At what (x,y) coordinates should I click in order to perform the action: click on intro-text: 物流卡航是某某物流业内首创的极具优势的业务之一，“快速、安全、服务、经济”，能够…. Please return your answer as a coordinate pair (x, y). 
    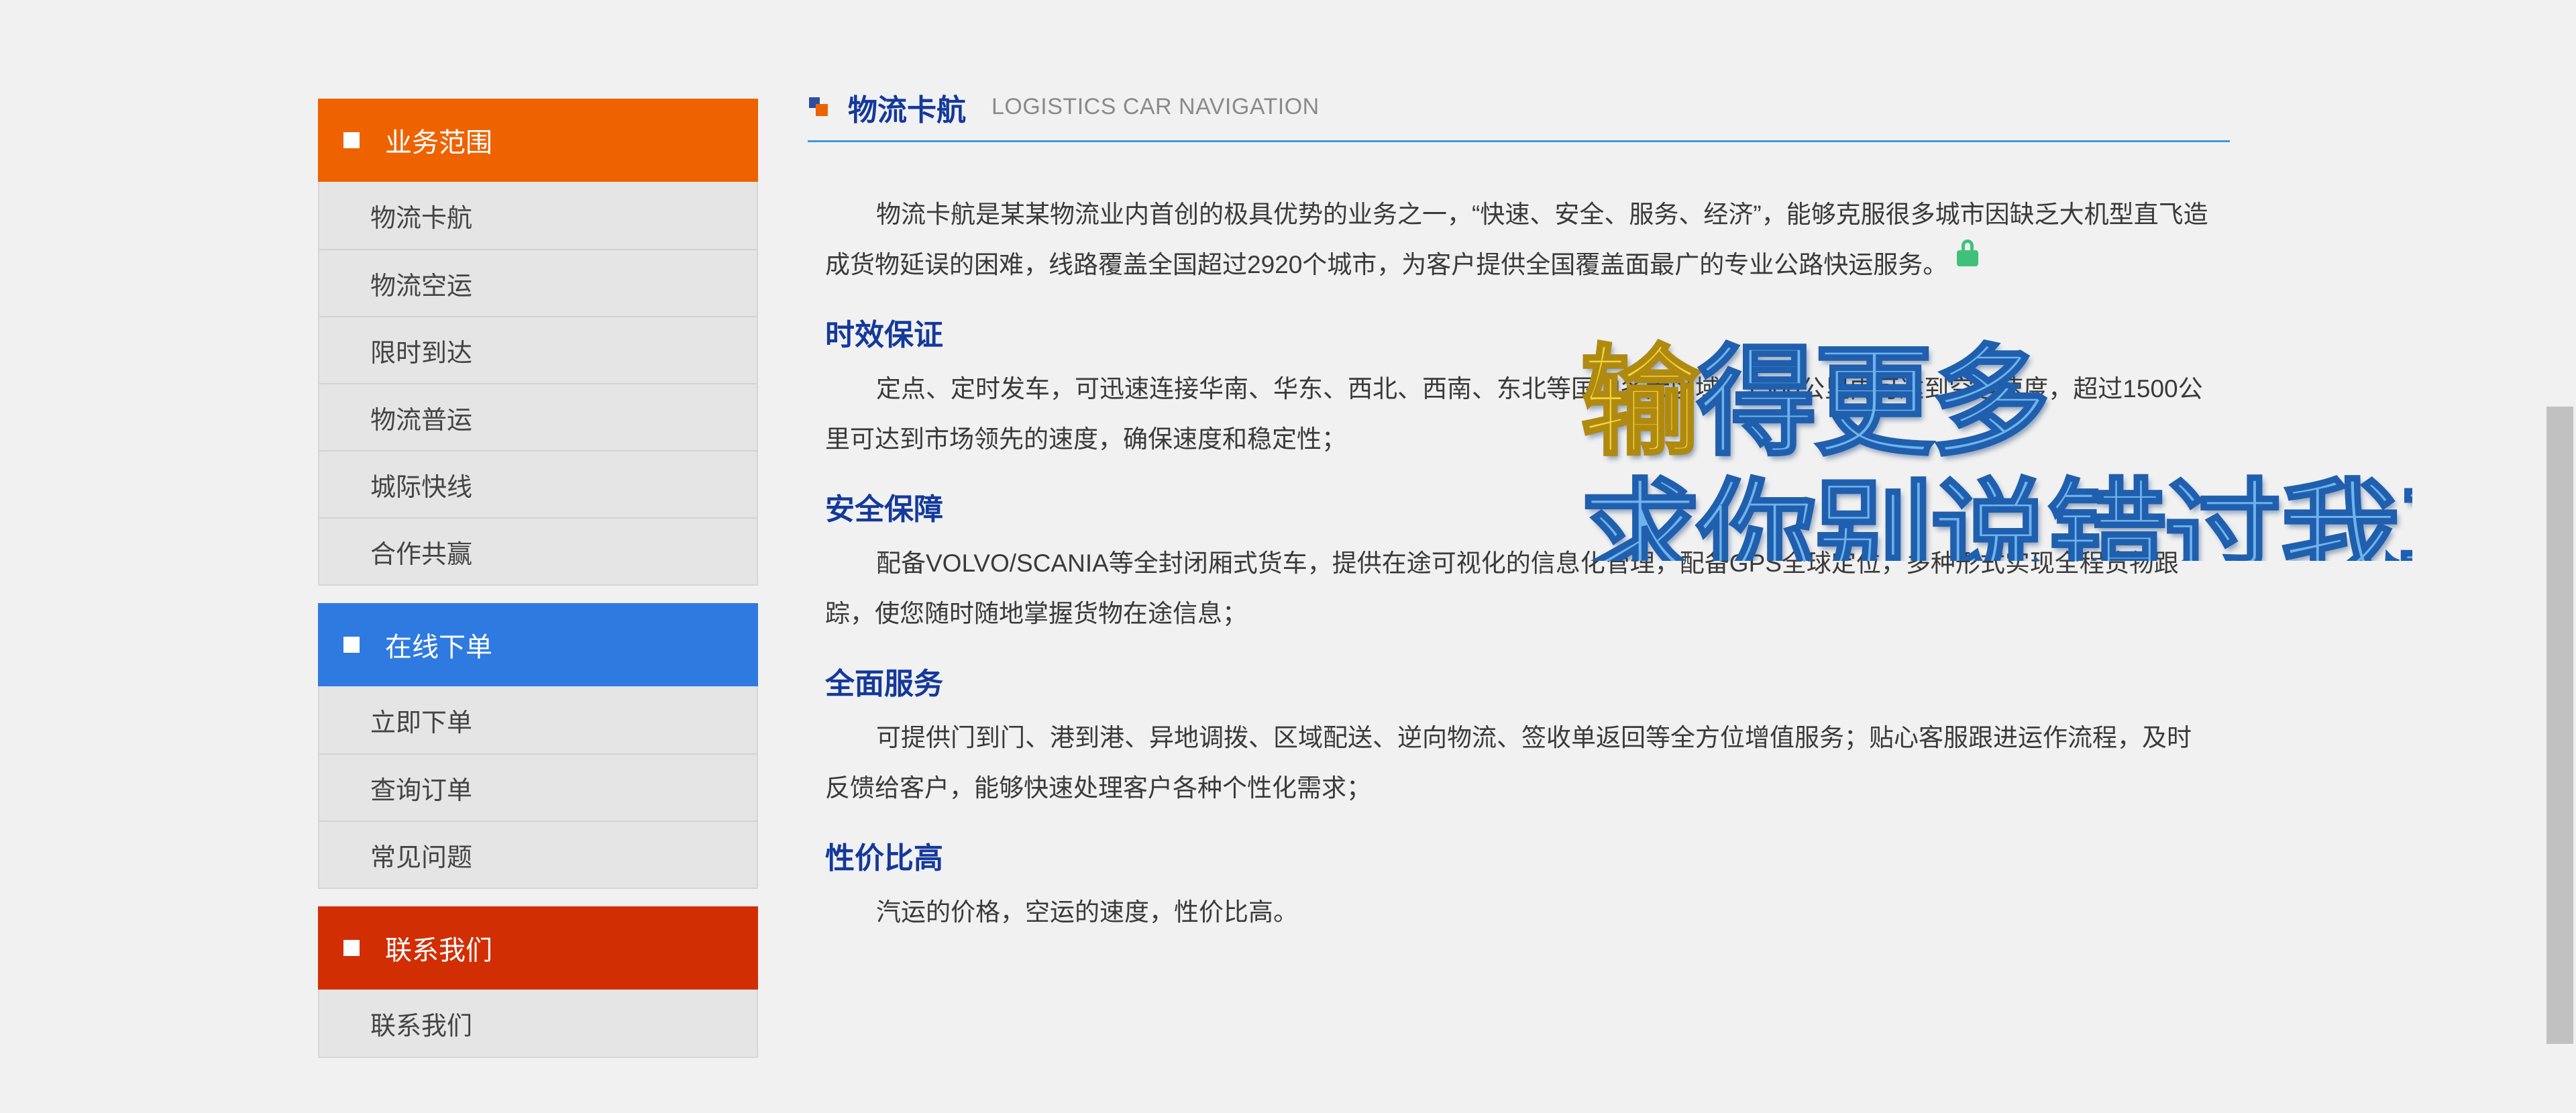
    Looking at the image, I should click on (1516, 239).